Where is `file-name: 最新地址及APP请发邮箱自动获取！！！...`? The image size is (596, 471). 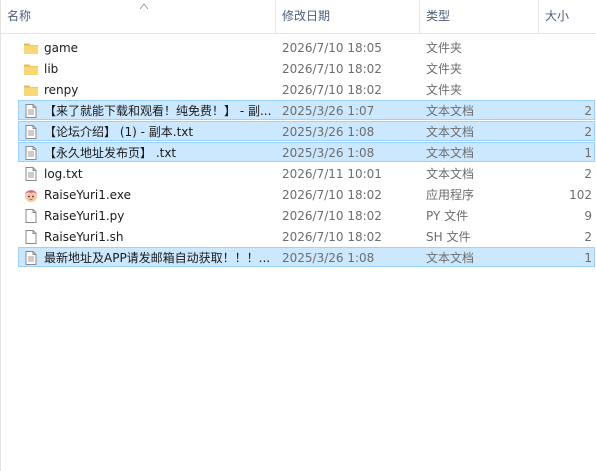 file-name: 最新地址及APP请发邮箱自动获取！！！... is located at coordinates (157, 258).